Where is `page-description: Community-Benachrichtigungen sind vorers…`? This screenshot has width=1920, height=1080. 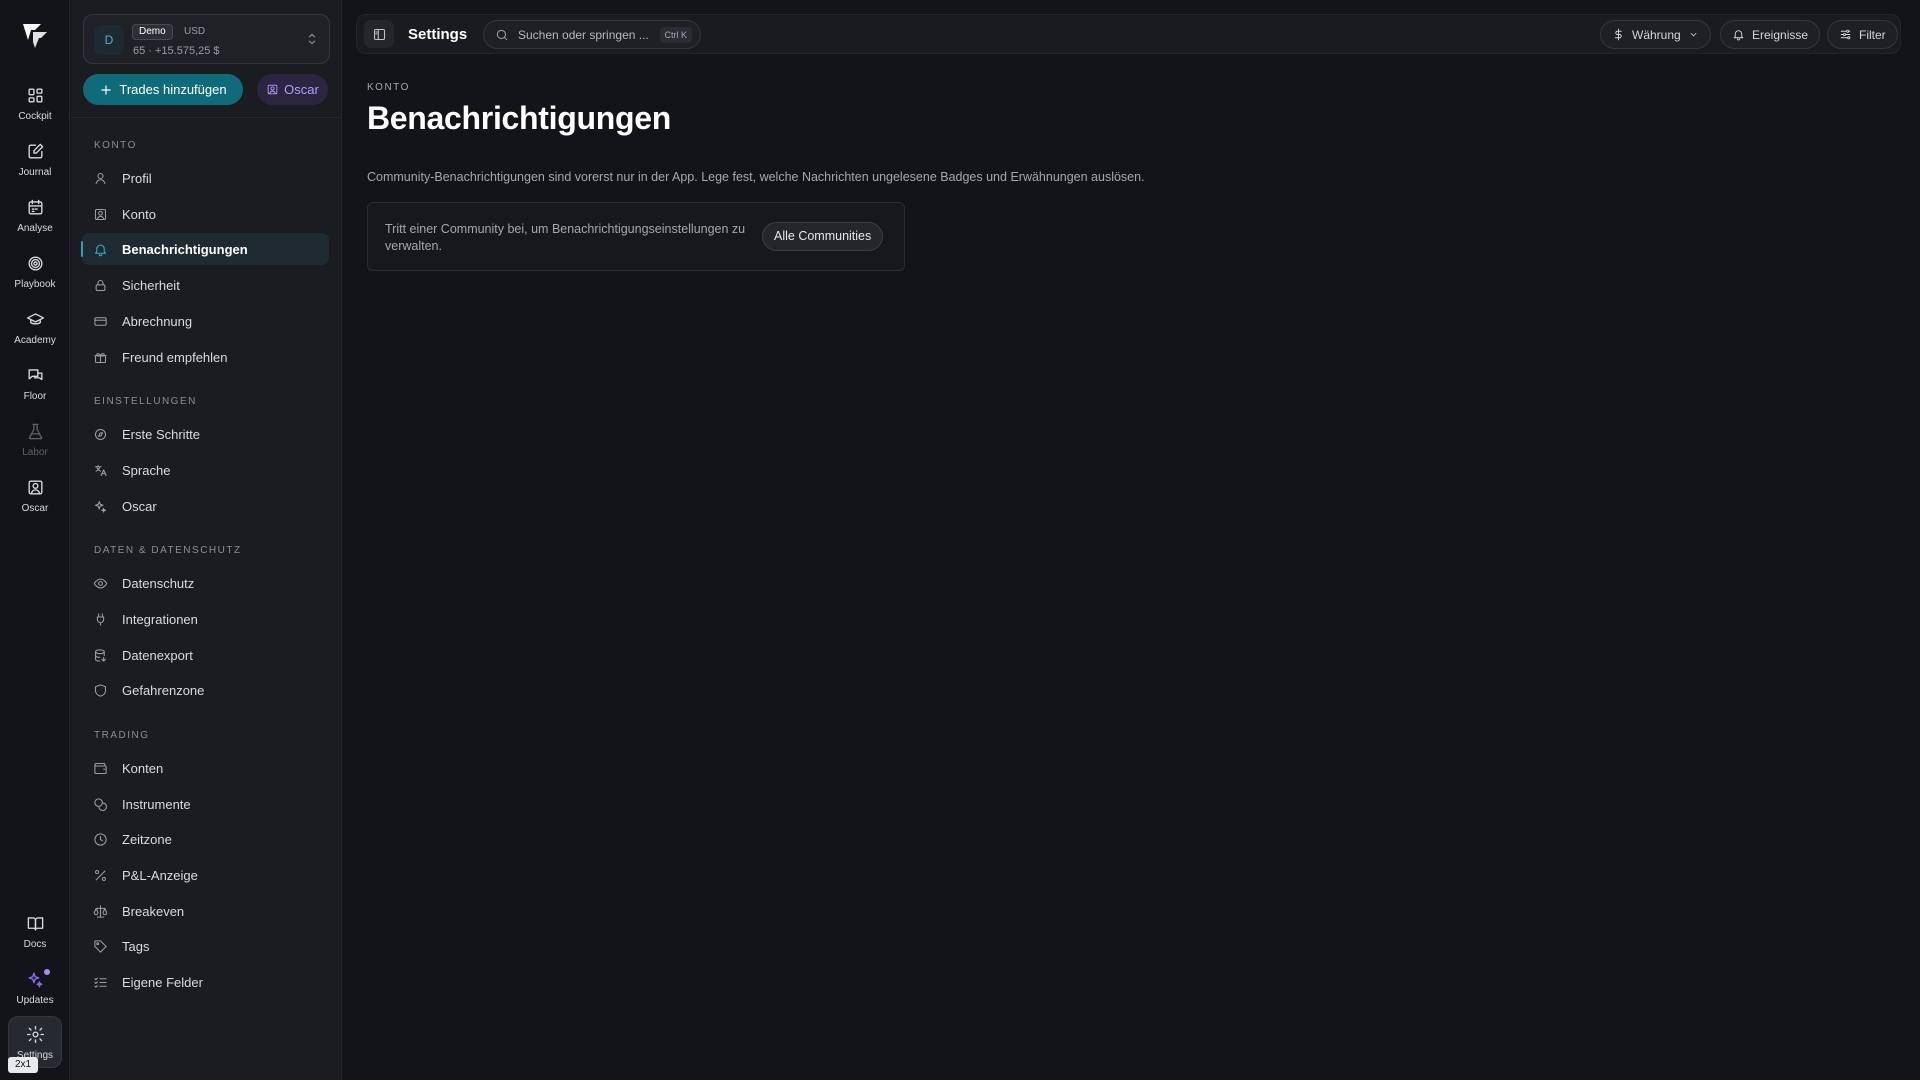
page-description: Community-Benachrichtigungen sind vorers… is located at coordinates (756, 177).